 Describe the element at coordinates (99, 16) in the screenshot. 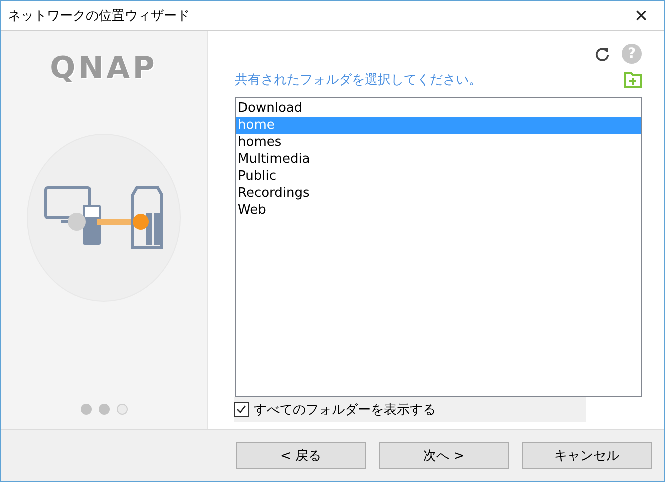

I see `window-title: ネットワークの位置ウィザード` at that location.